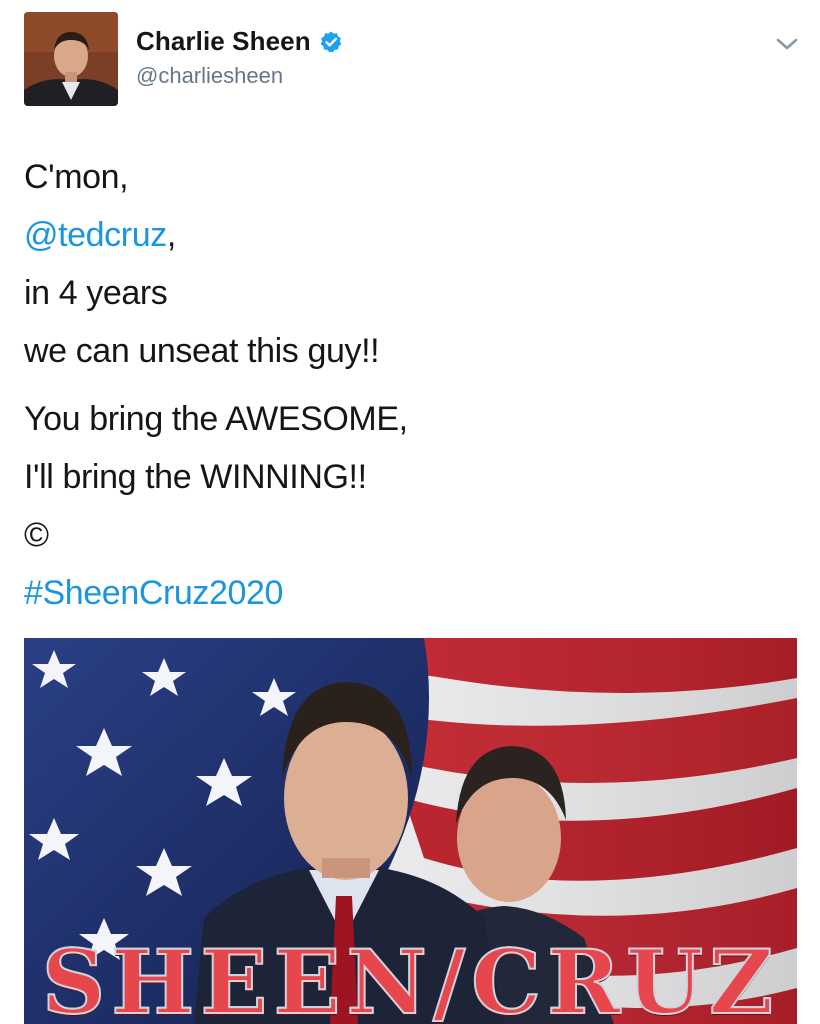 The height and width of the screenshot is (1024, 820). What do you see at coordinates (787, 44) in the screenshot?
I see `chevron-down-icon` at bounding box center [787, 44].